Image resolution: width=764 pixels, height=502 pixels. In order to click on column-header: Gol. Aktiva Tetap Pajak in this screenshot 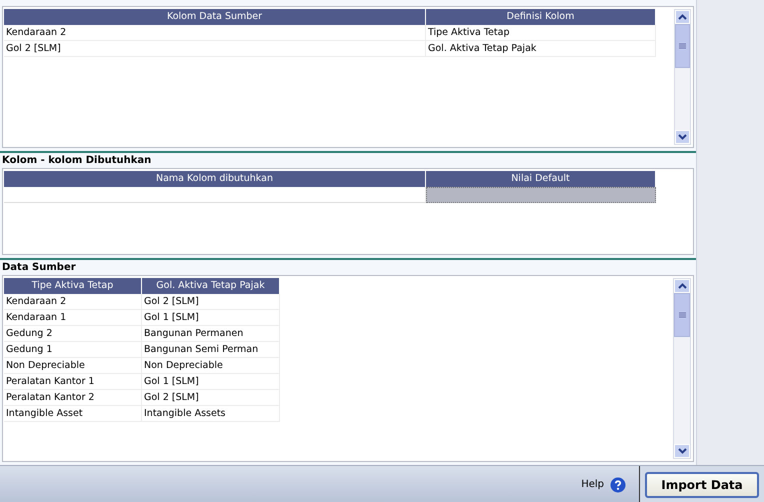, I will do `click(211, 286)`.